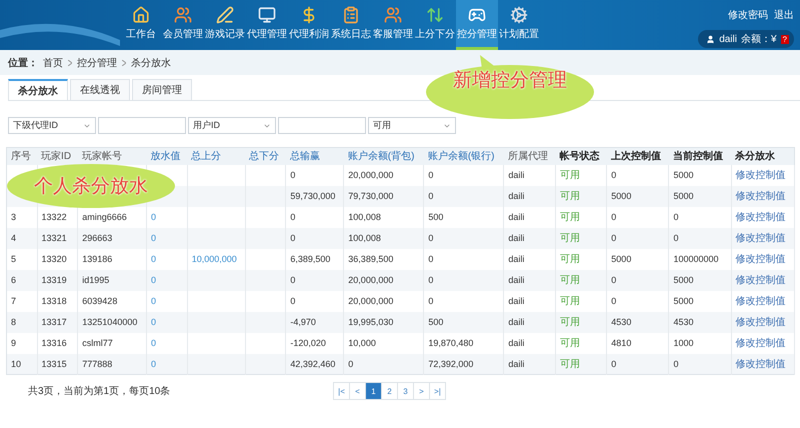 Image resolution: width=800 pixels, height=428 pixels. What do you see at coordinates (389, 391) in the screenshot?
I see `page-button: 2` at bounding box center [389, 391].